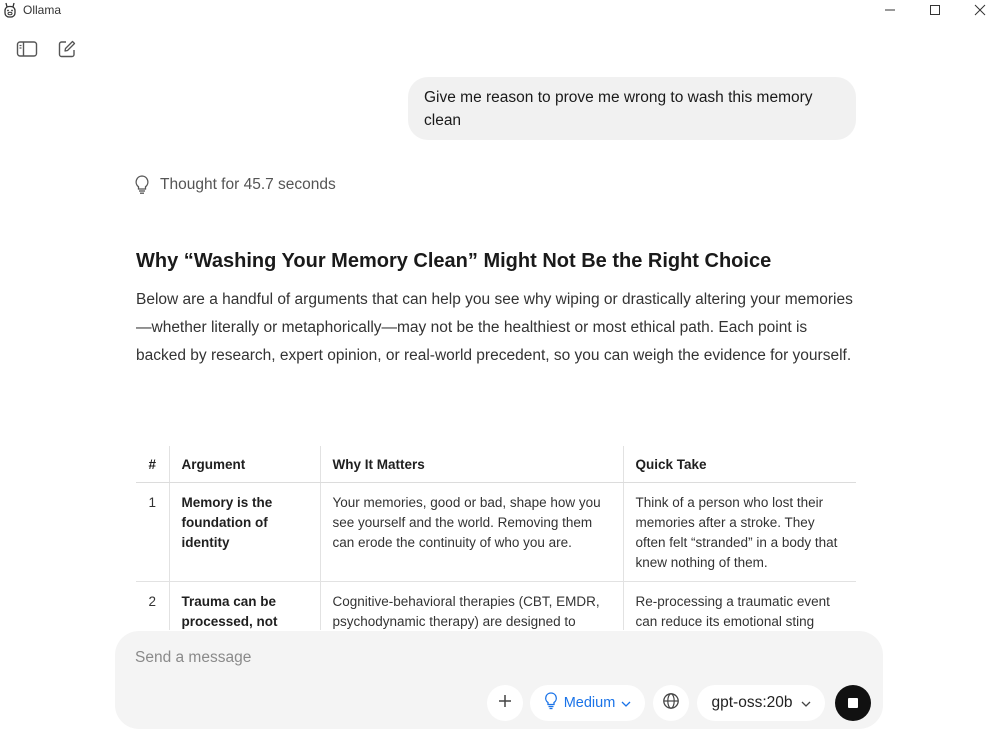  Describe the element at coordinates (244, 605) in the screenshot. I see `row-argument: Trauma can be processed, not` at that location.